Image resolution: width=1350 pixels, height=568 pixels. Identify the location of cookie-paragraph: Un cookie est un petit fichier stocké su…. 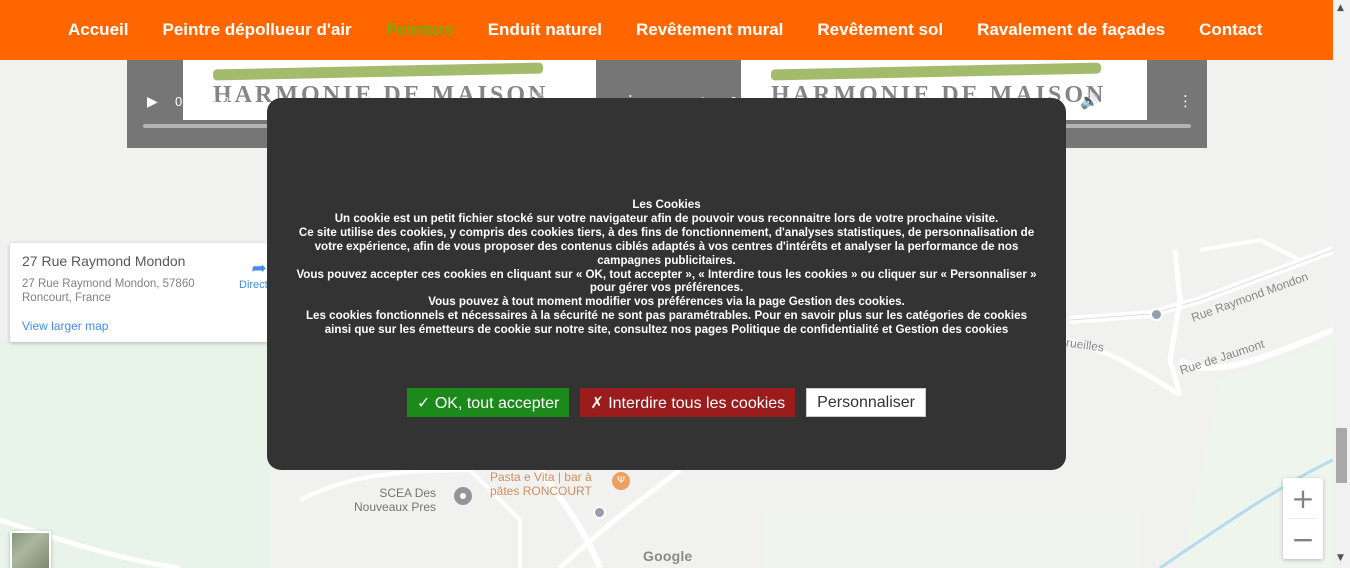
(666, 218).